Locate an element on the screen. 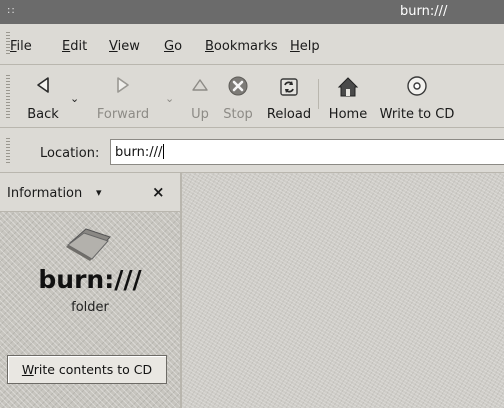  location-value: burn:/// is located at coordinates (139, 152).